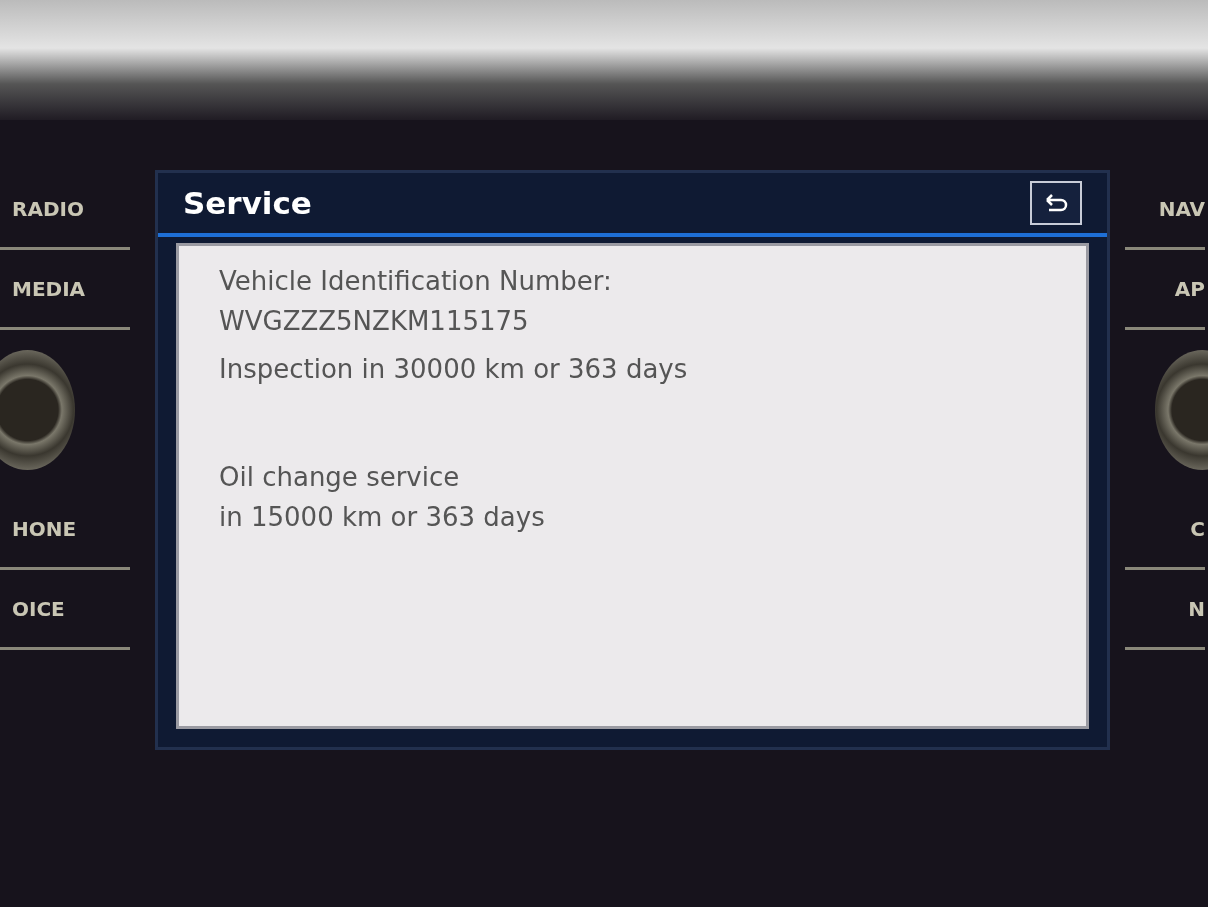 The width and height of the screenshot is (1208, 907). What do you see at coordinates (382, 517) in the screenshot?
I see `info-text: in 15000 km or 363 days` at bounding box center [382, 517].